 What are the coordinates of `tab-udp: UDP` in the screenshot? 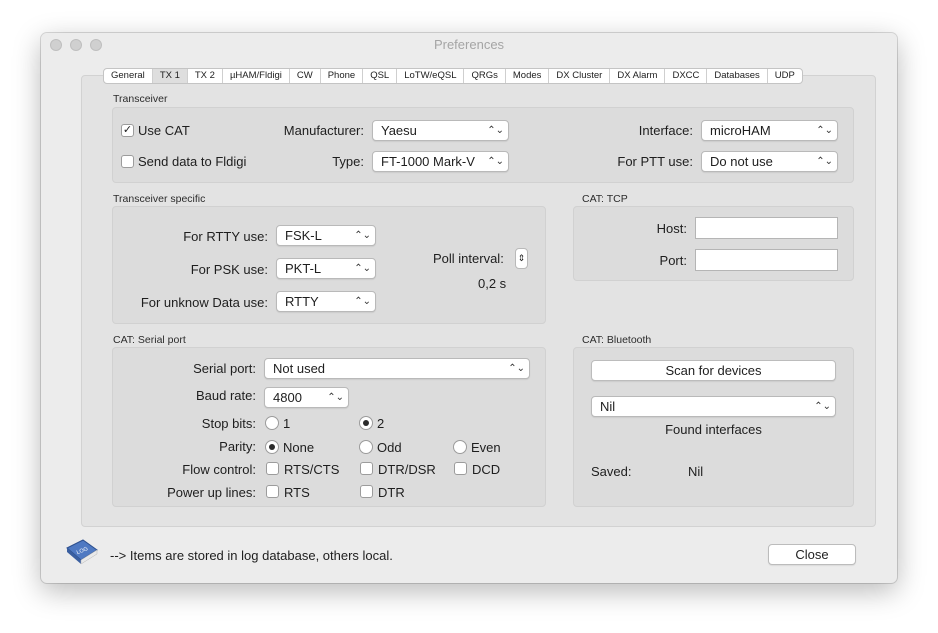 It's located at (785, 76).